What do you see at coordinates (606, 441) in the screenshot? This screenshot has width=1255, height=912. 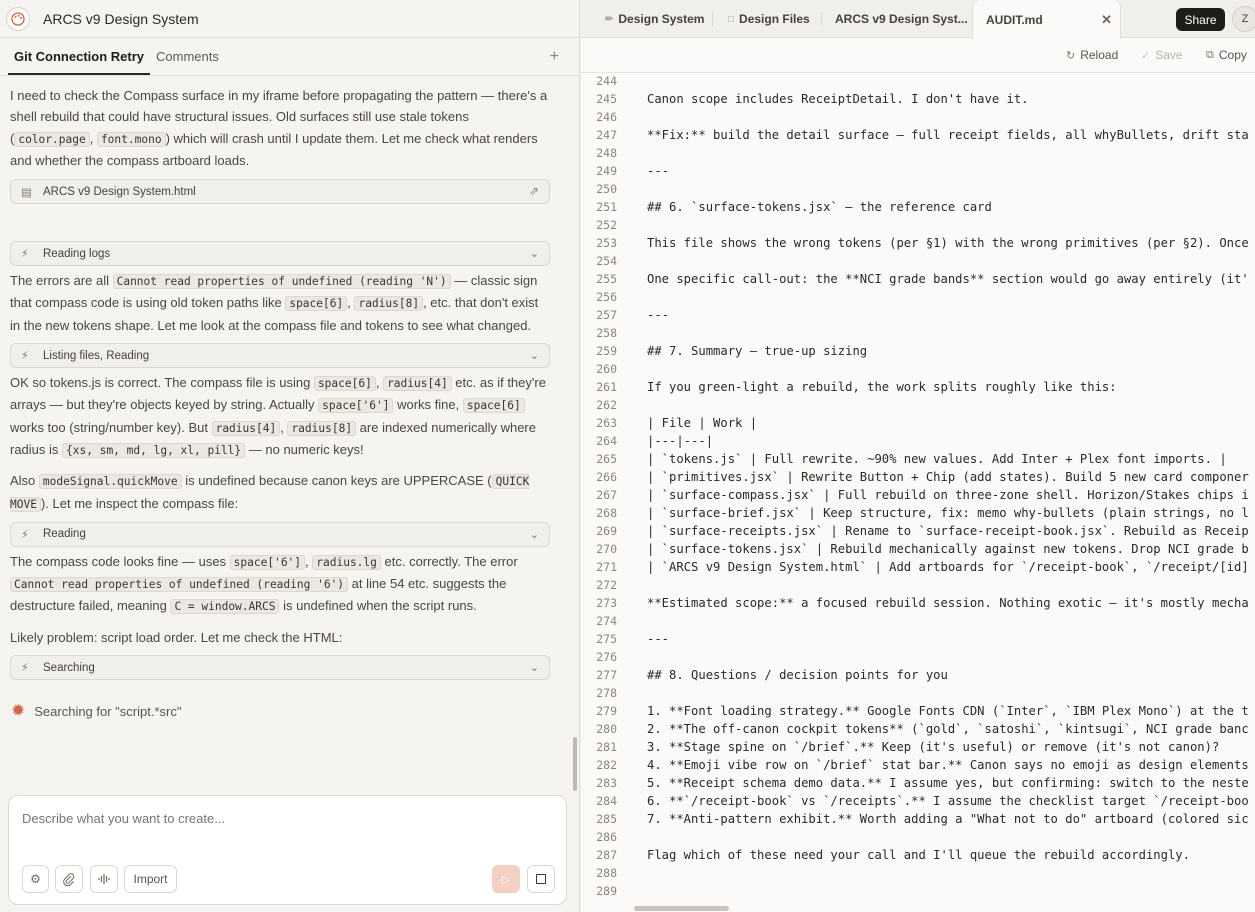 I see `line-number: 264` at bounding box center [606, 441].